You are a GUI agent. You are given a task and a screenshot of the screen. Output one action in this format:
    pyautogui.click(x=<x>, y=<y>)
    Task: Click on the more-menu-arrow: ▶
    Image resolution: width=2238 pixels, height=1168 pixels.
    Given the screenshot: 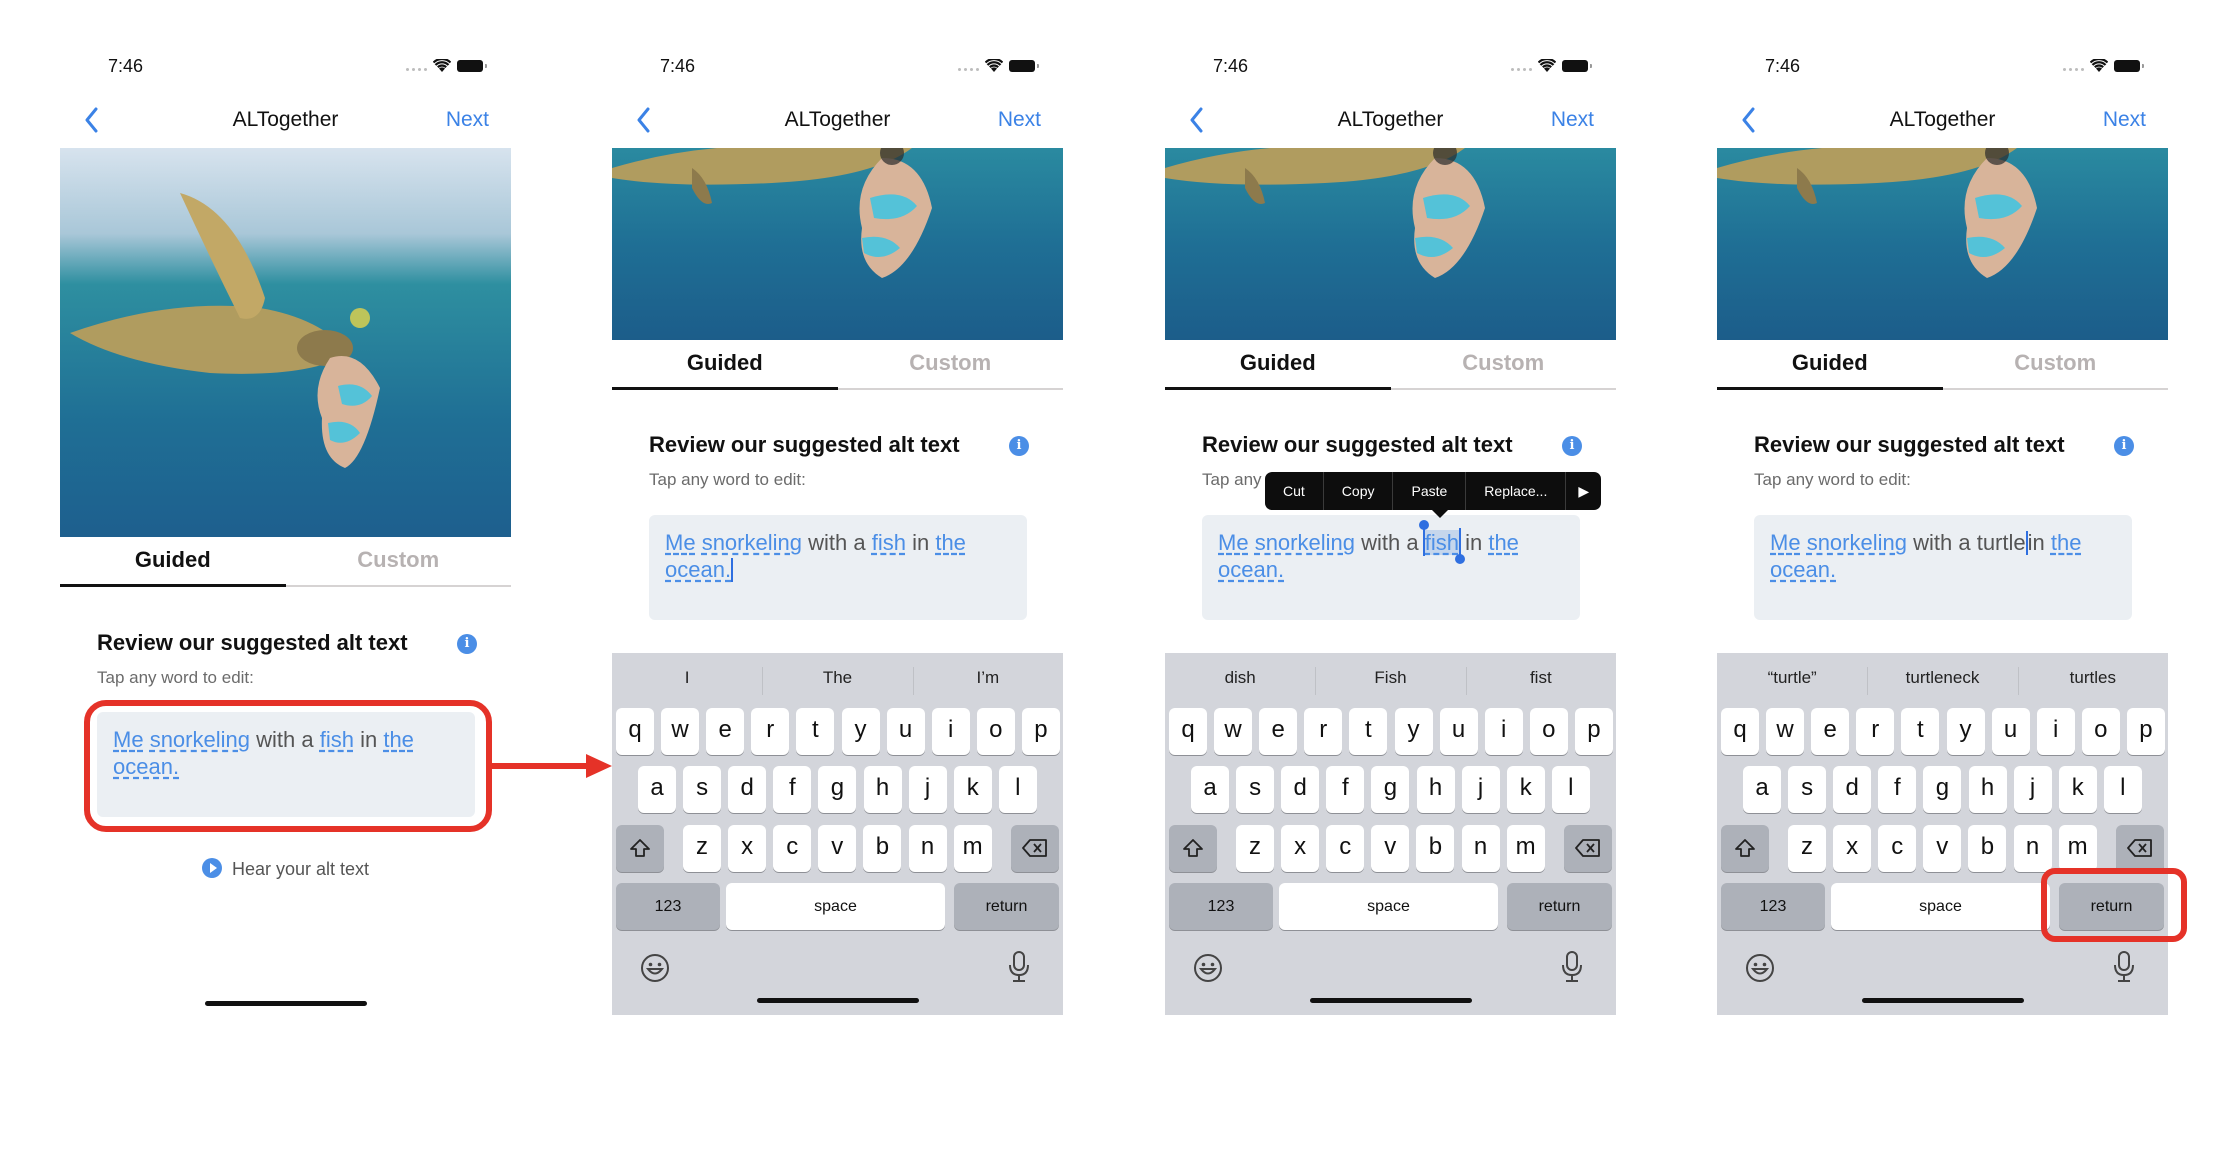 What is the action you would take?
    pyautogui.click(x=1583, y=491)
    